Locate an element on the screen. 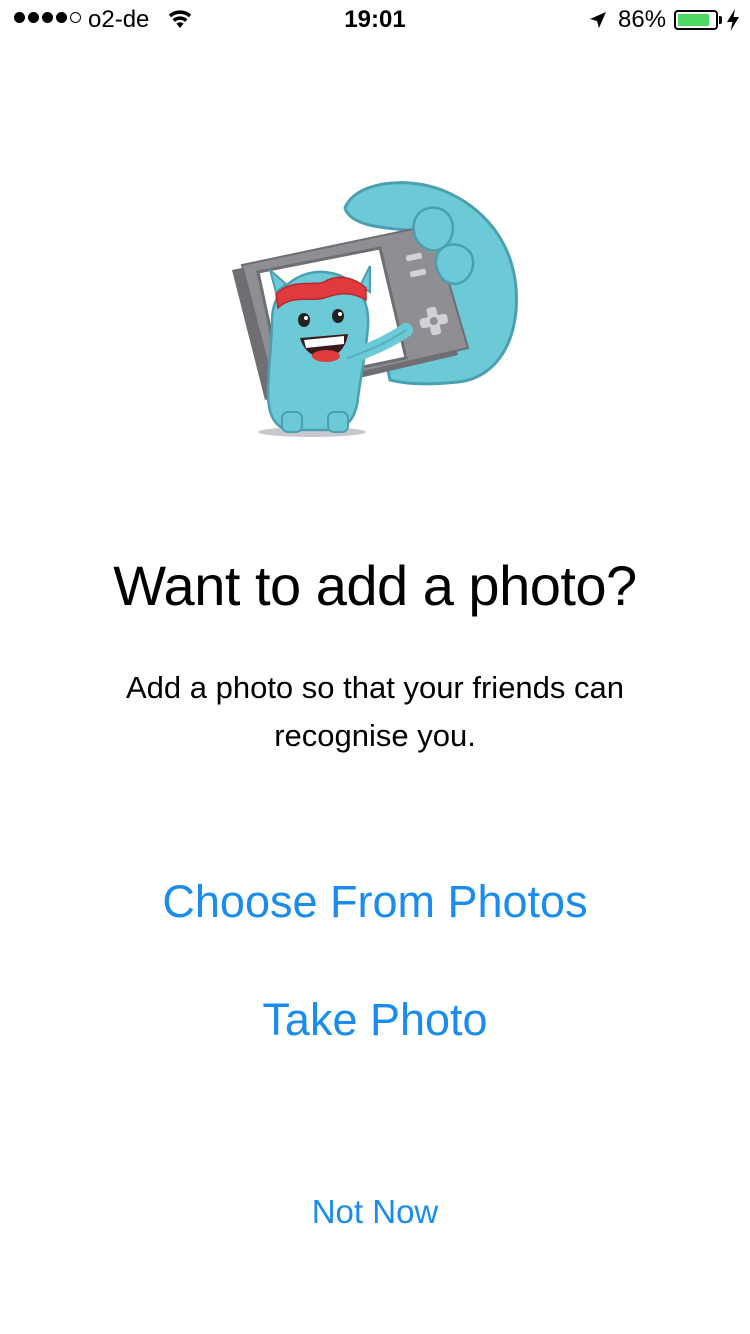 The image size is (750, 1334). charging-bolt-icon is located at coordinates (733, 20).